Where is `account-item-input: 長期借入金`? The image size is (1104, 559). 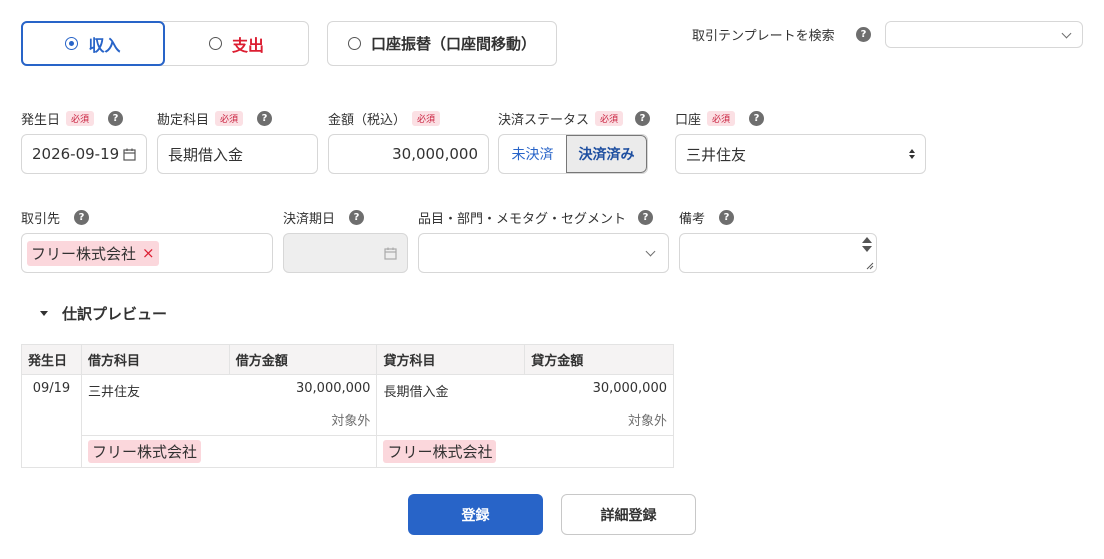 account-item-input: 長期借入金 is located at coordinates (237, 154).